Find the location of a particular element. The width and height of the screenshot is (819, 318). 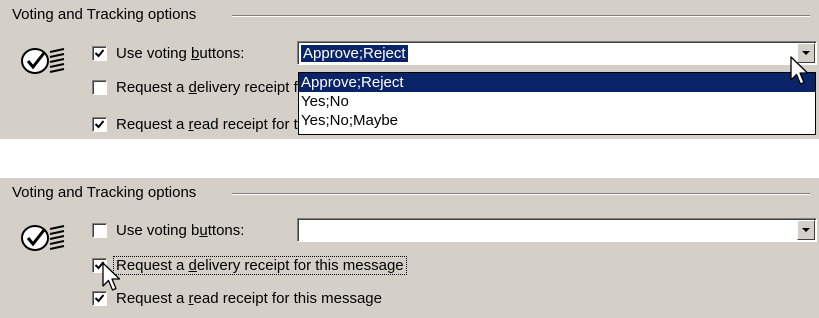

read-receipt-option: Request a read receipt for this message is located at coordinates (237, 298).